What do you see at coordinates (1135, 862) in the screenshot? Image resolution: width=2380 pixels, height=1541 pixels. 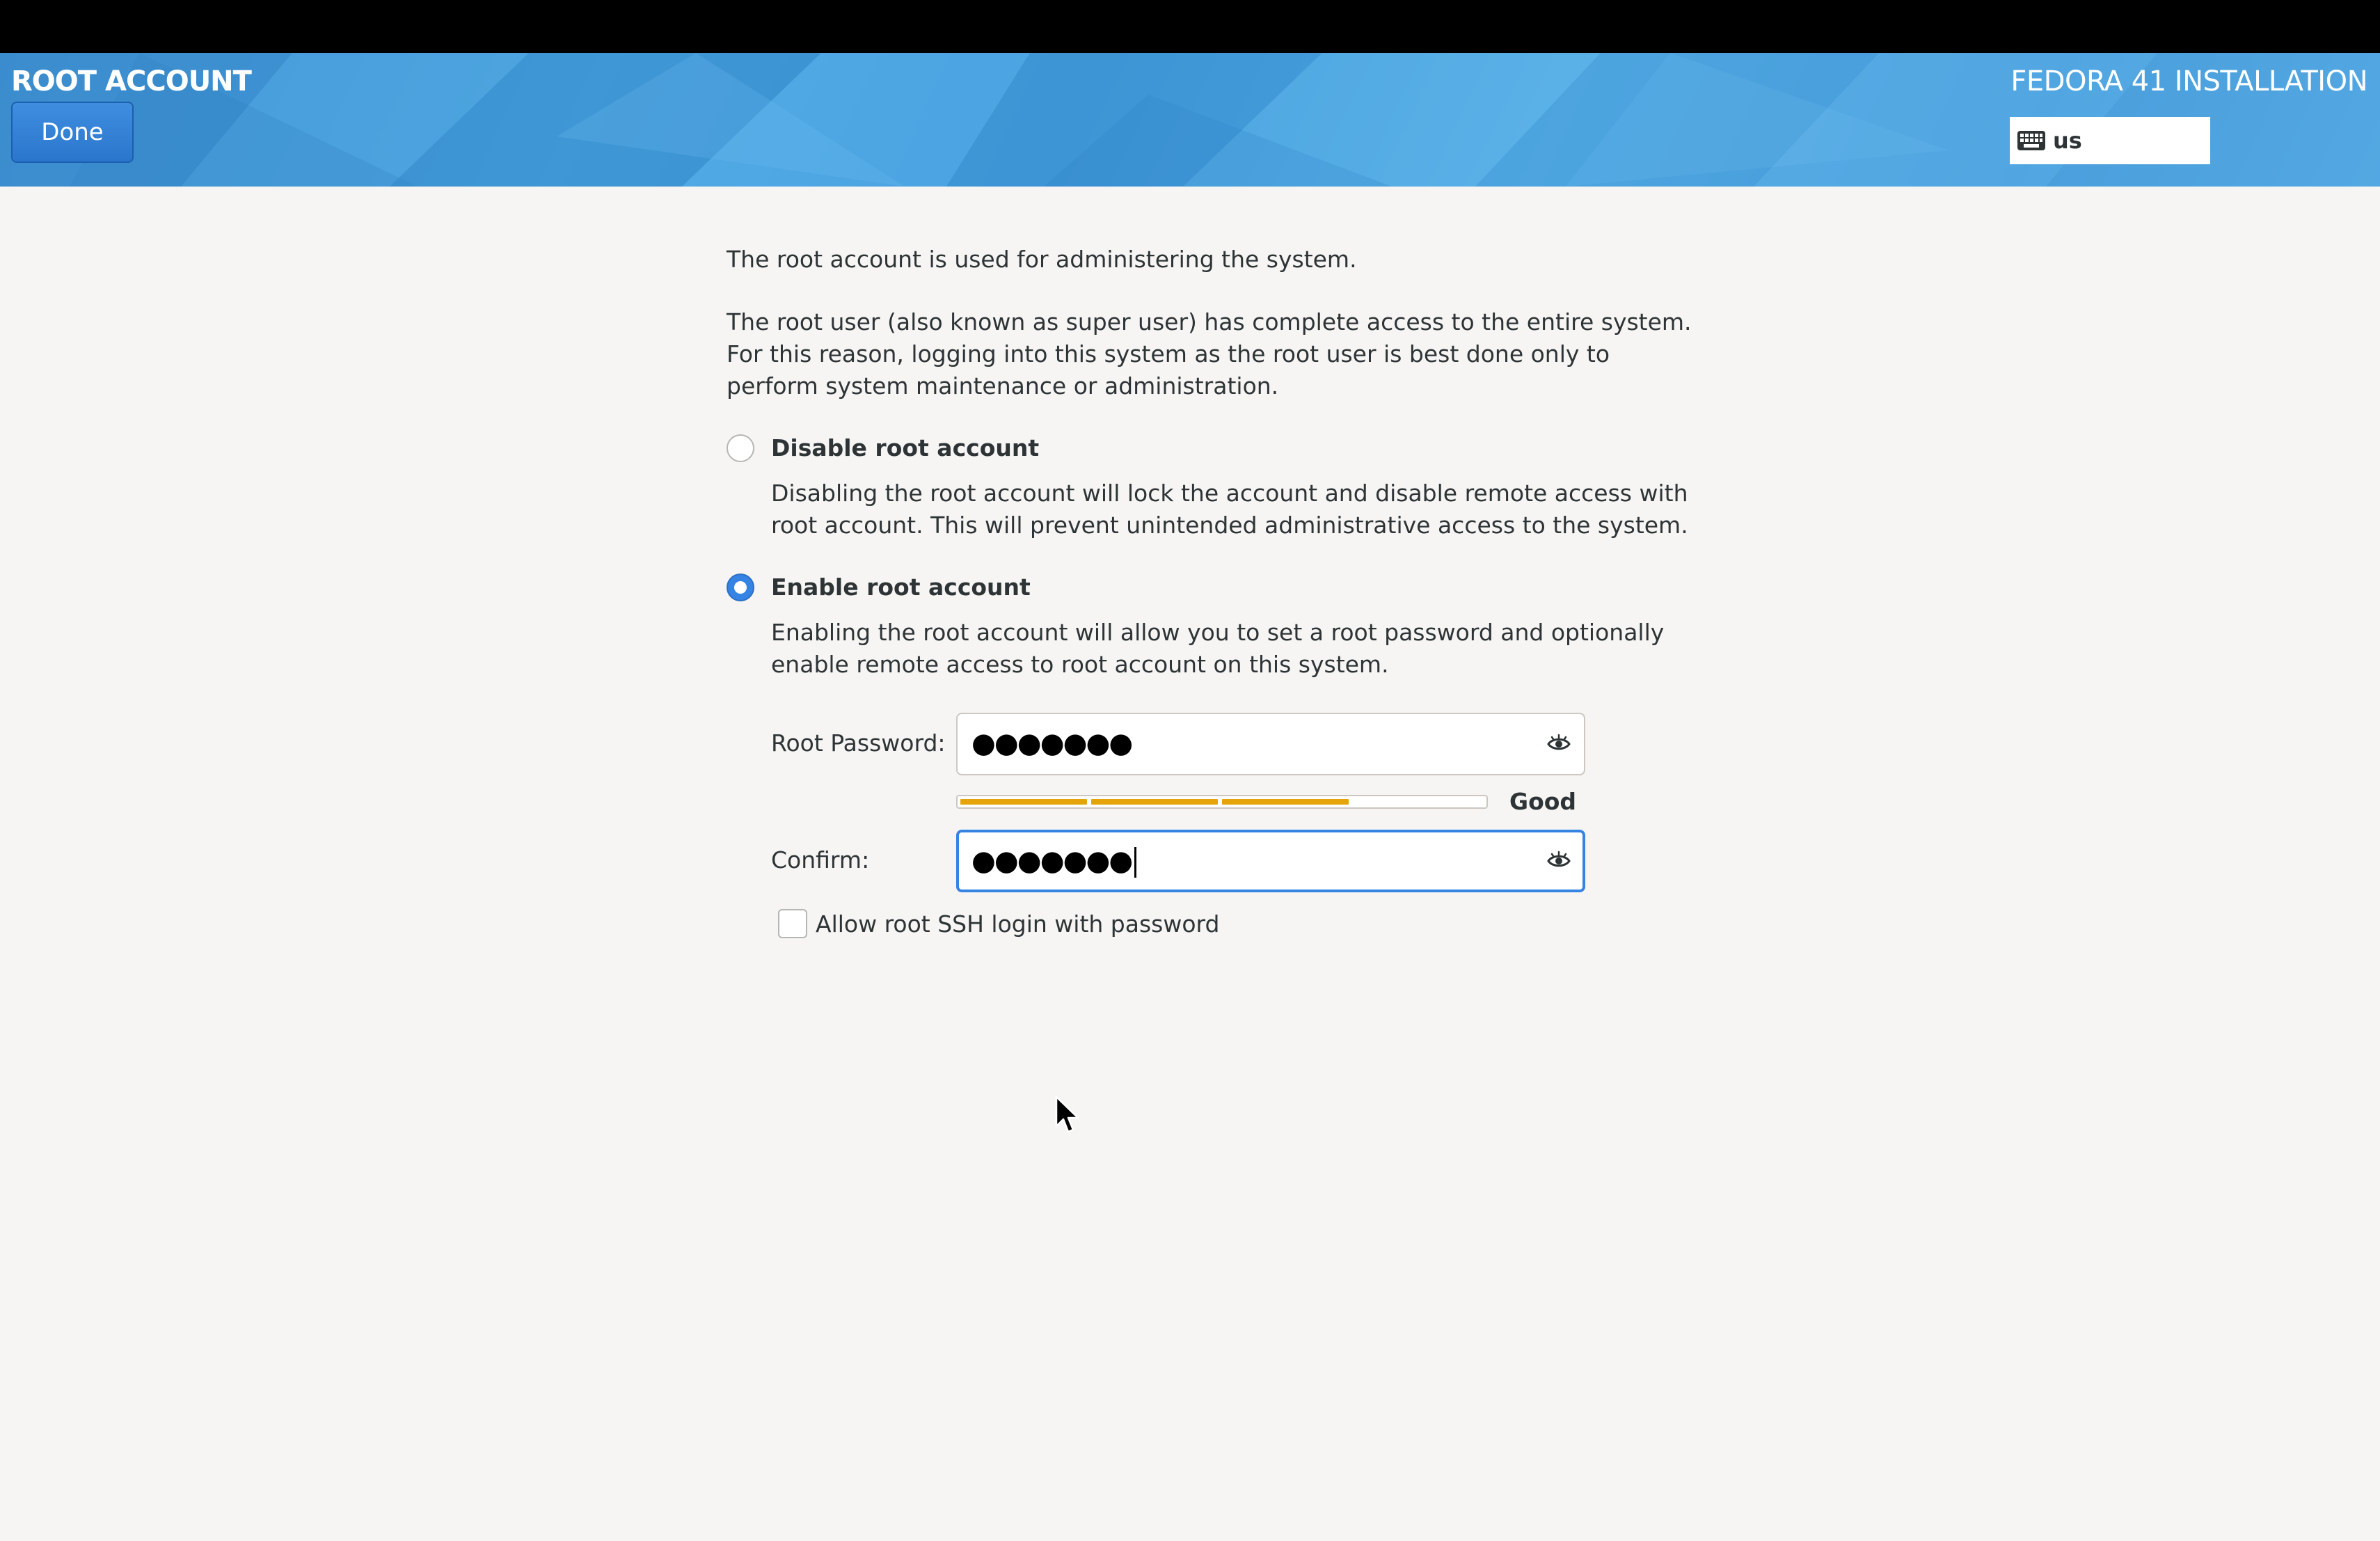 I see `text-caret` at bounding box center [1135, 862].